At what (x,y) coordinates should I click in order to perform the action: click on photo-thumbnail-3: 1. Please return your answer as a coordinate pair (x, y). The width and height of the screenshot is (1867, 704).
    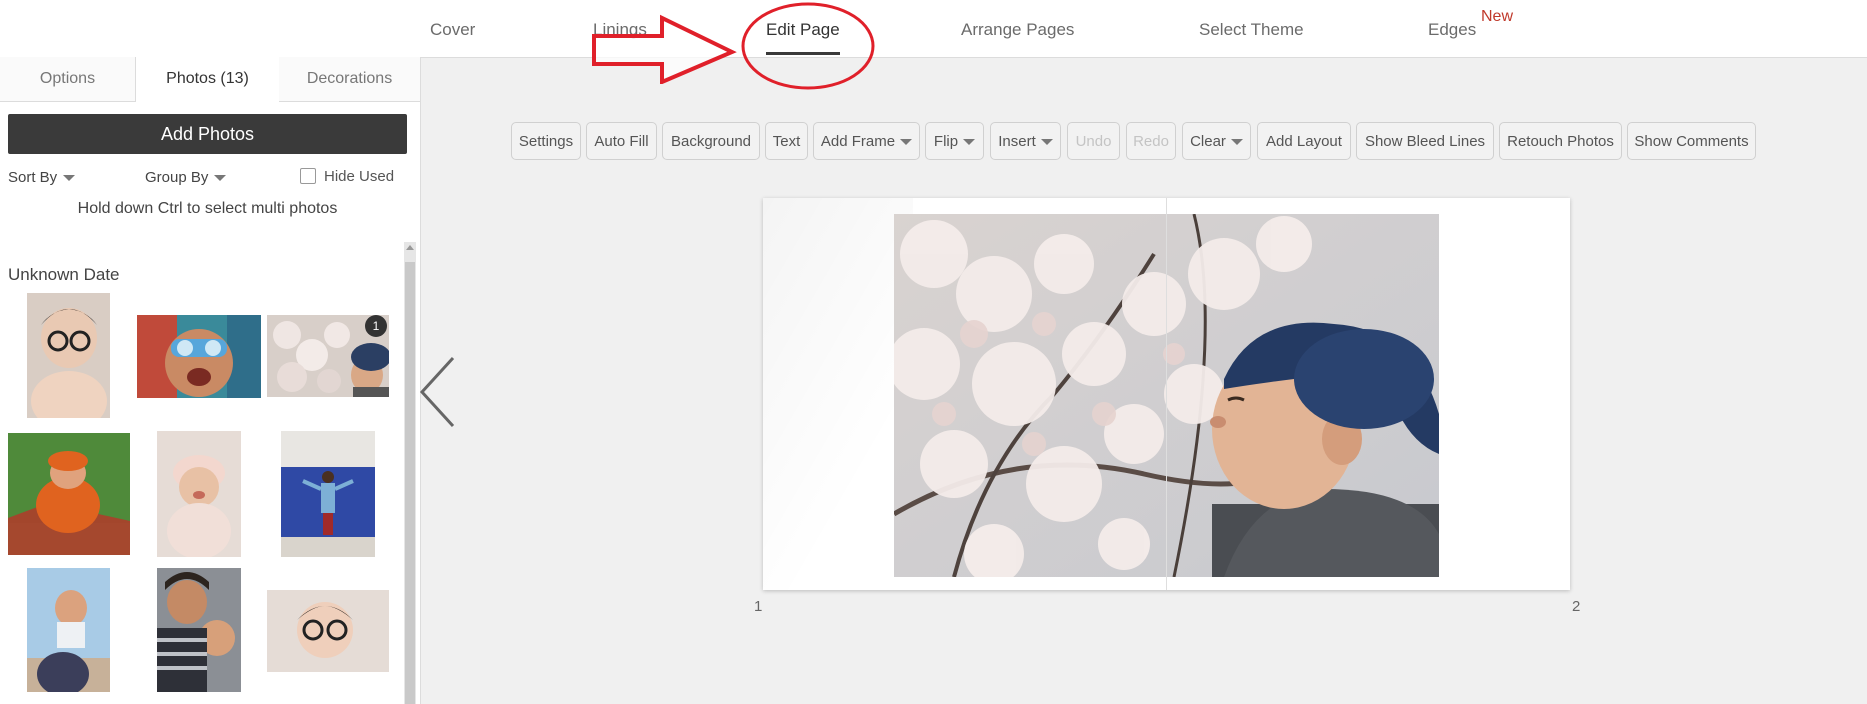
    Looking at the image, I should click on (328, 356).